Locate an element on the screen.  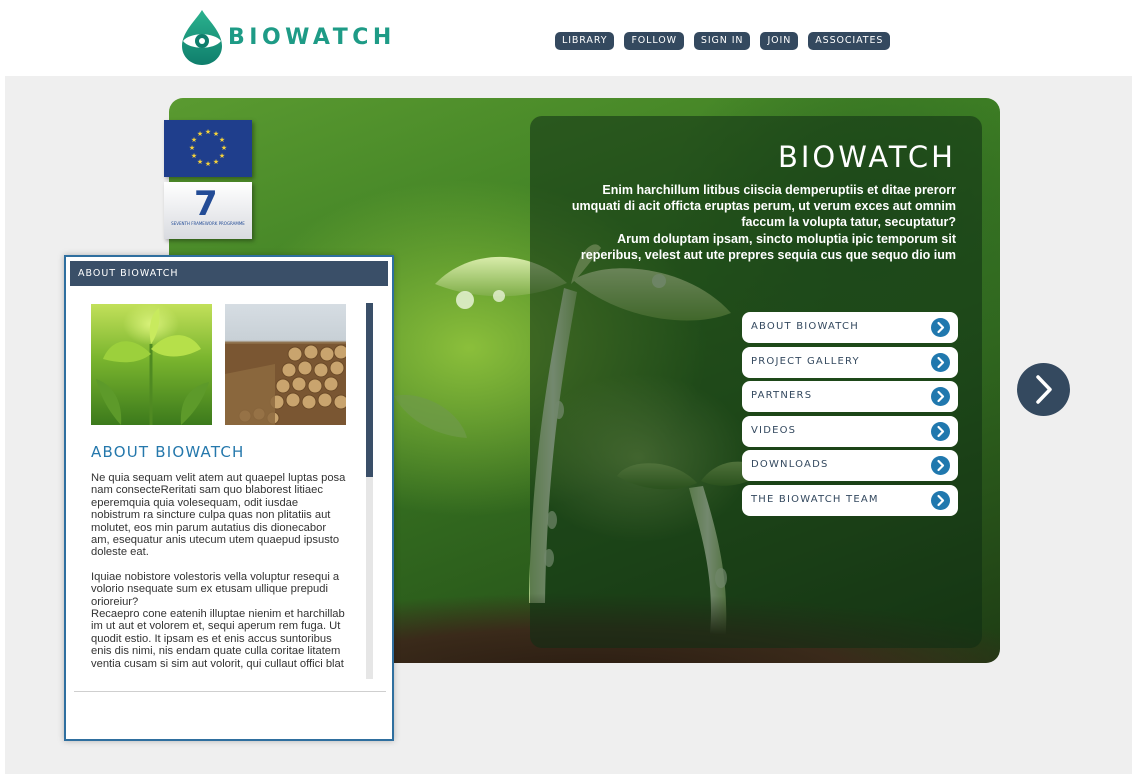
menu-item-label: DOWNLOADS is located at coordinates (790, 465).